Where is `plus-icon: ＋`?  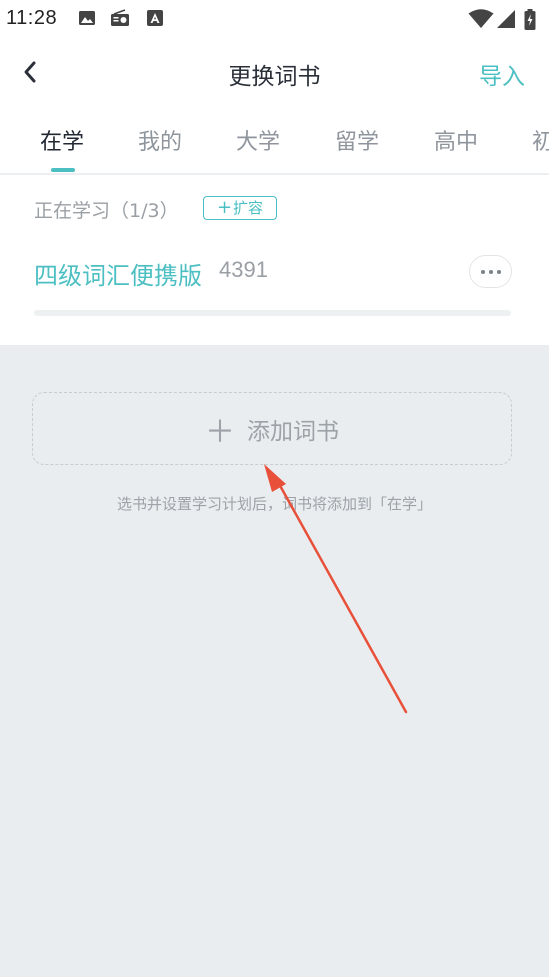 plus-icon: ＋ is located at coordinates (220, 432).